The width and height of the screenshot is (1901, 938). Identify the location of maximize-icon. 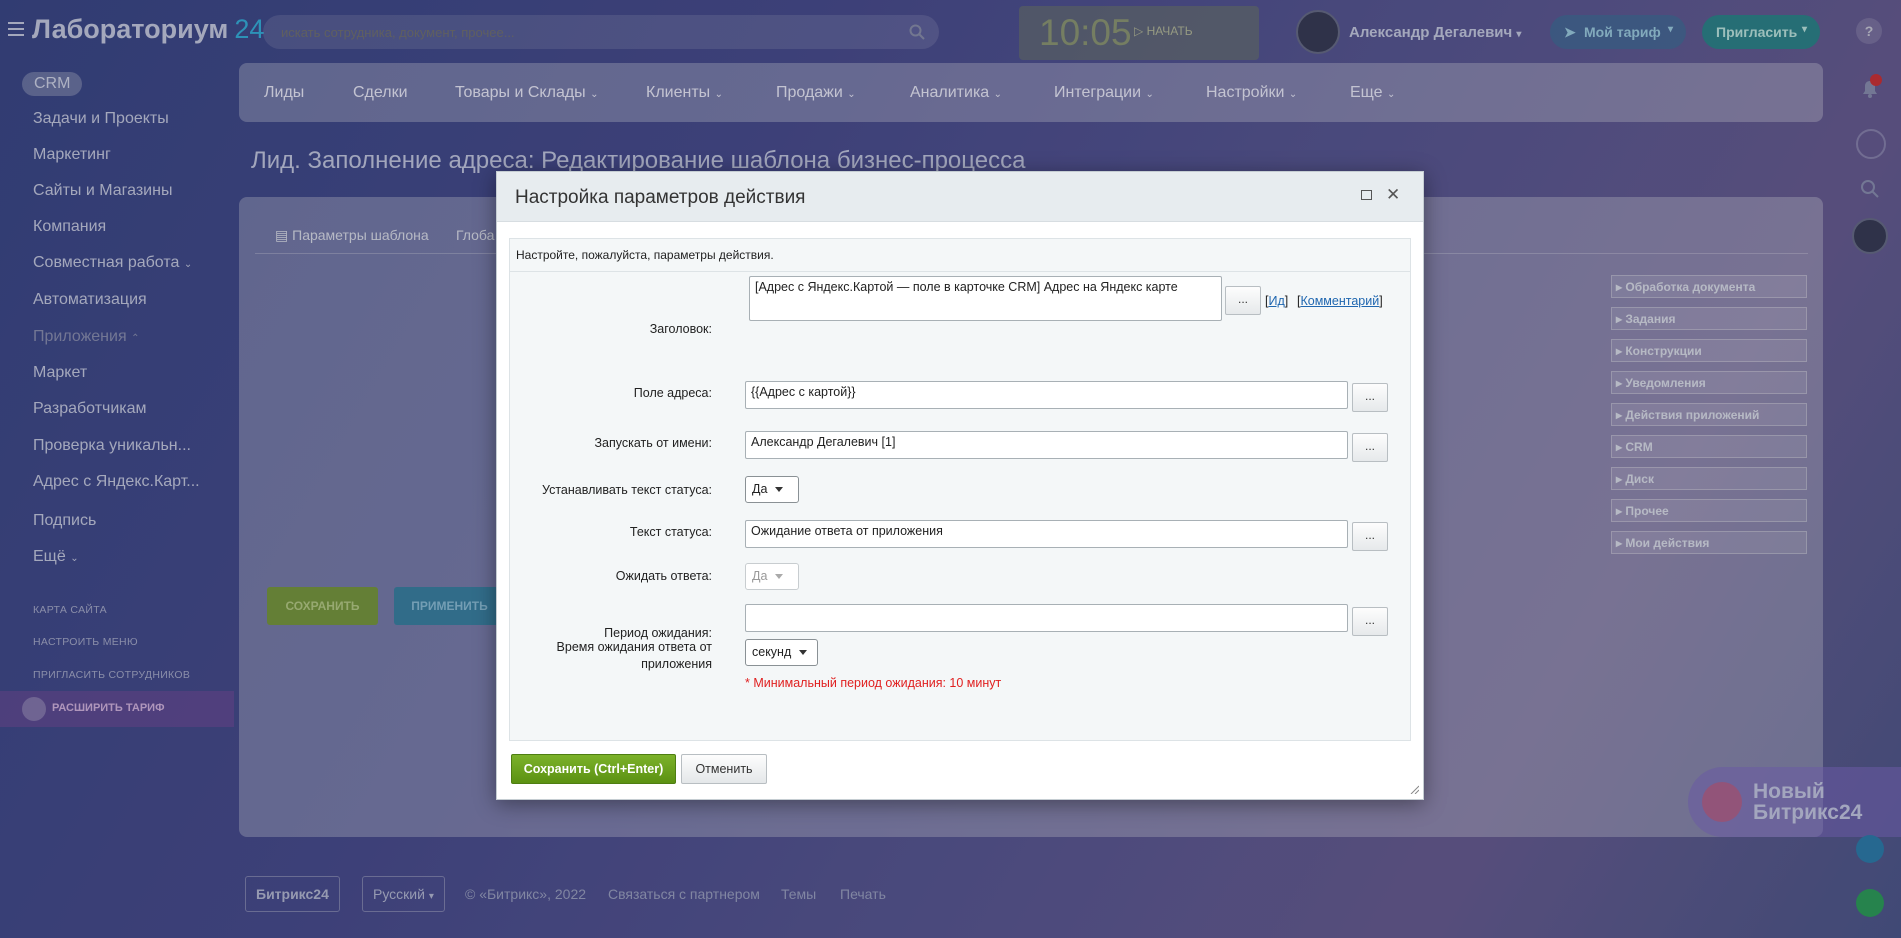
(1366, 195).